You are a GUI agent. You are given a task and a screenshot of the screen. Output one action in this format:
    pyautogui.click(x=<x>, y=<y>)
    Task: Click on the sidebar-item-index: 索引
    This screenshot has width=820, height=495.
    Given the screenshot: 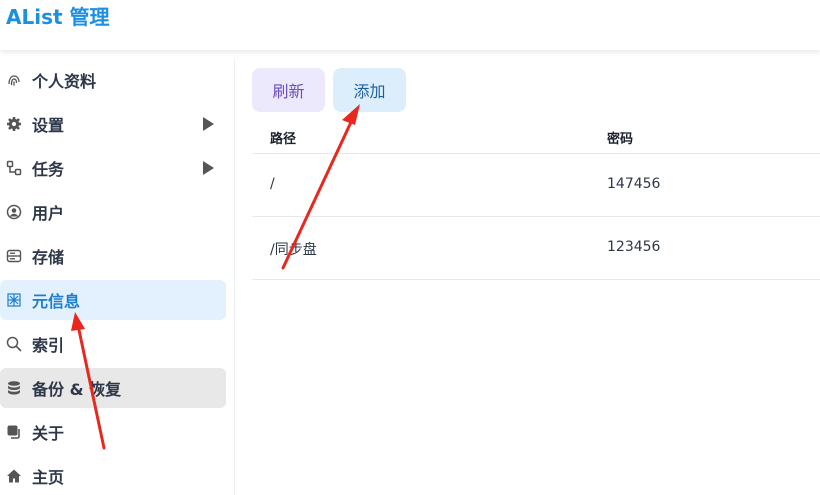 What is the action you would take?
    pyautogui.click(x=113, y=344)
    